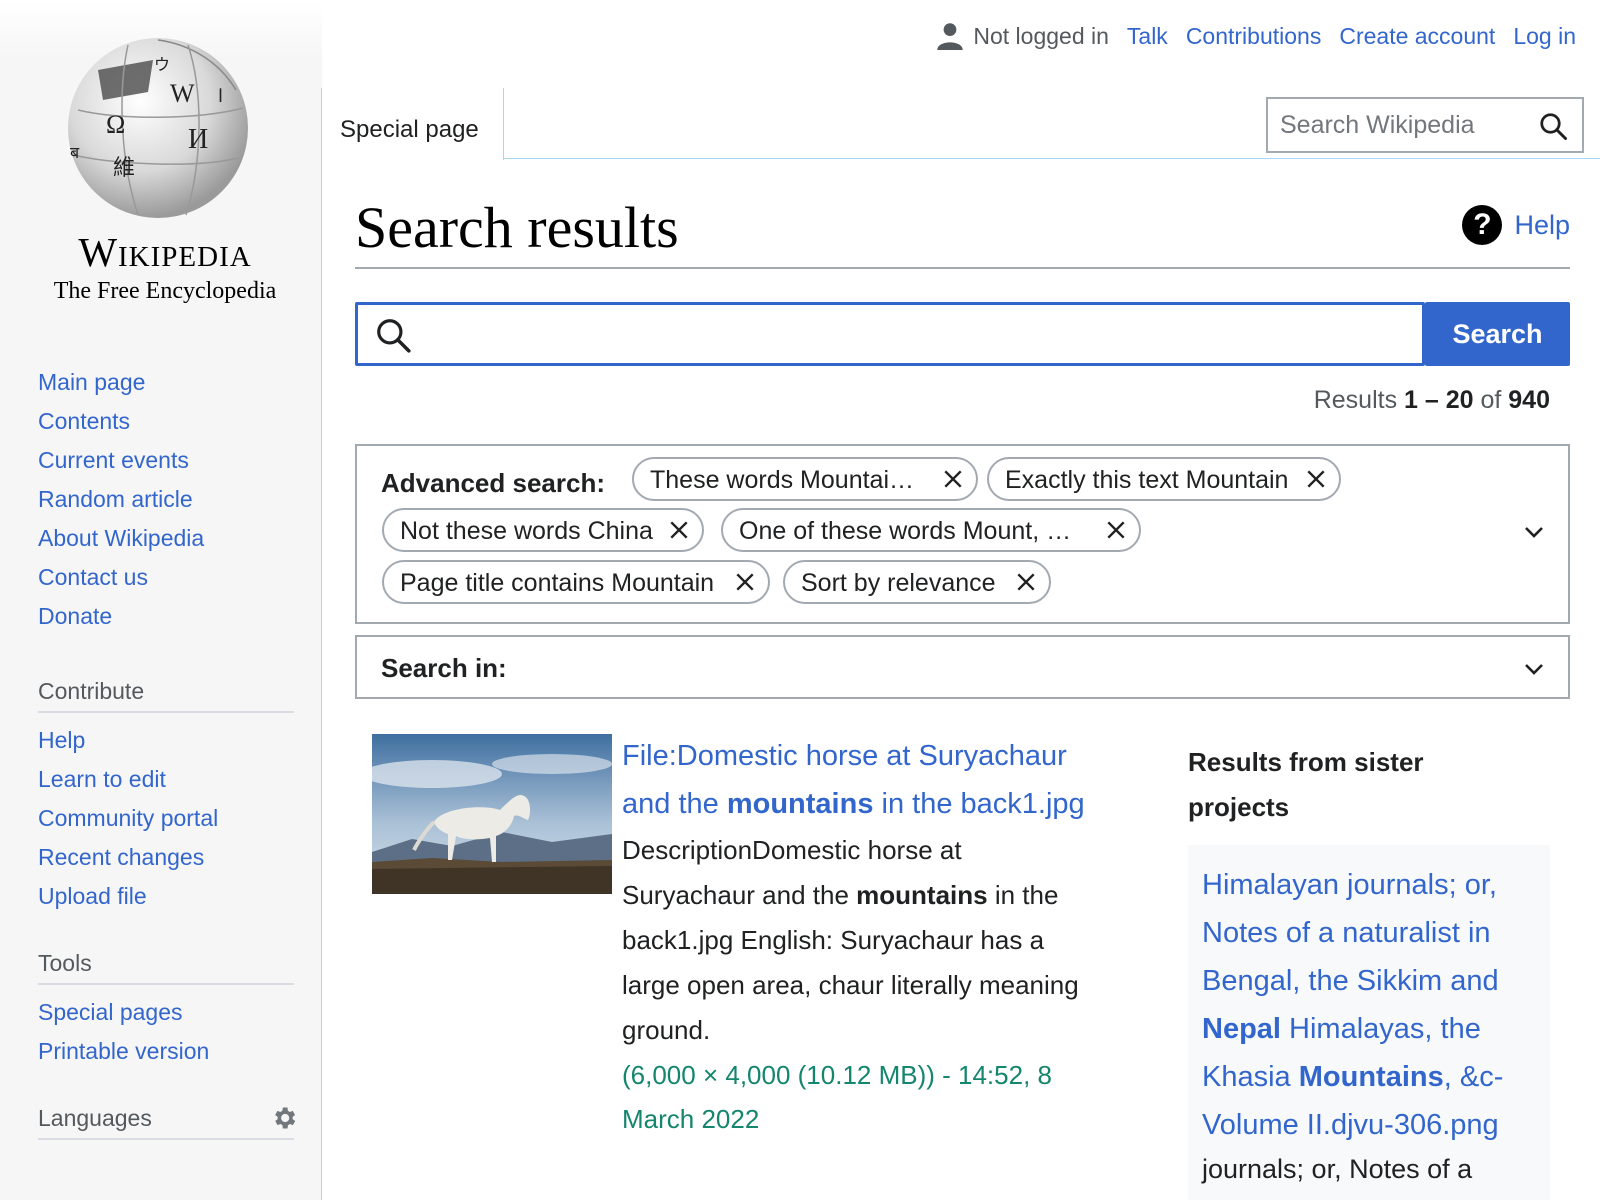 Image resolution: width=1600 pixels, height=1200 pixels. What do you see at coordinates (1147, 480) in the screenshot?
I see `chip-label: Exactly this text Mountain` at bounding box center [1147, 480].